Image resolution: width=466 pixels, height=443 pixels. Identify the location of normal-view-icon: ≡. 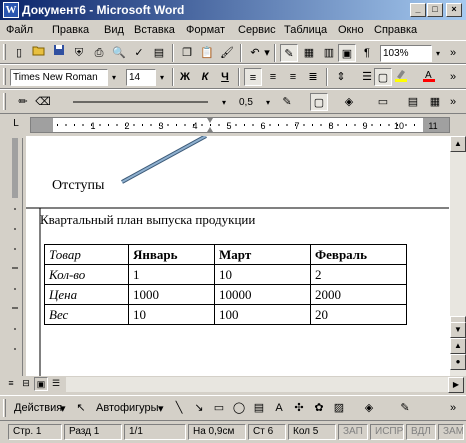
(11, 384).